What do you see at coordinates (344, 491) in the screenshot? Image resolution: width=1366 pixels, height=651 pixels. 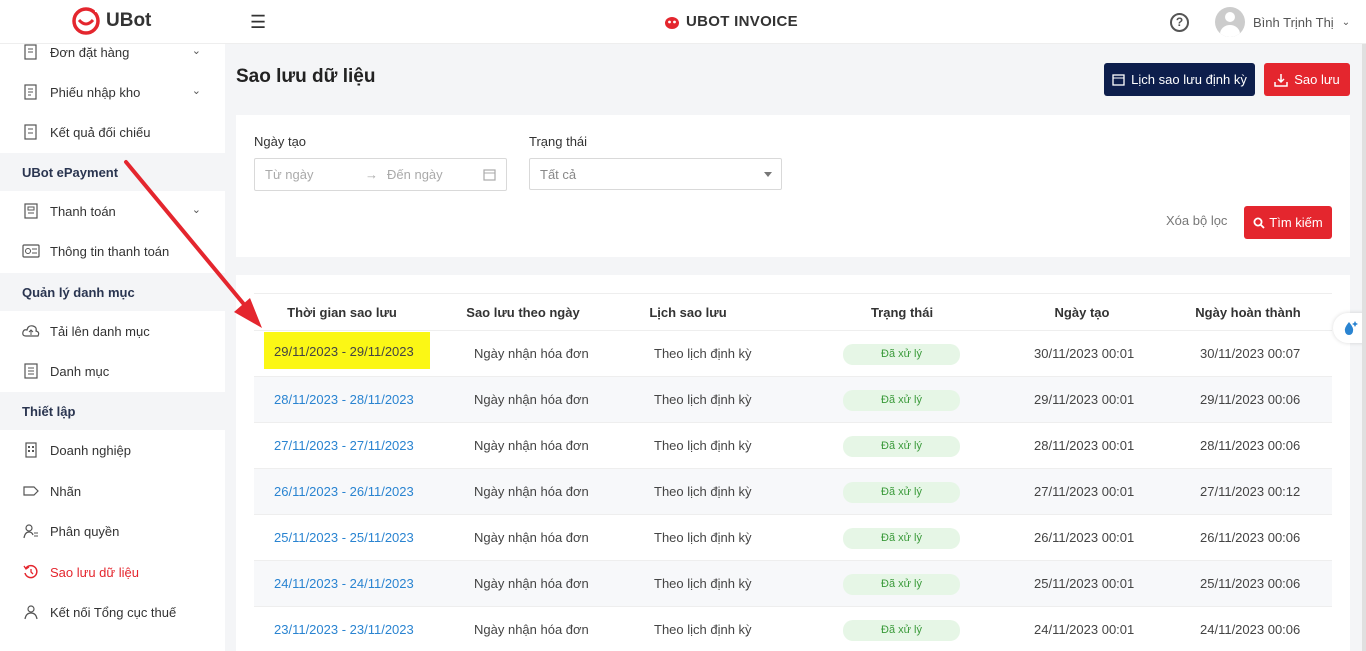 I see `backup-period-link: 26/11/2023 - 26/11/2023` at bounding box center [344, 491].